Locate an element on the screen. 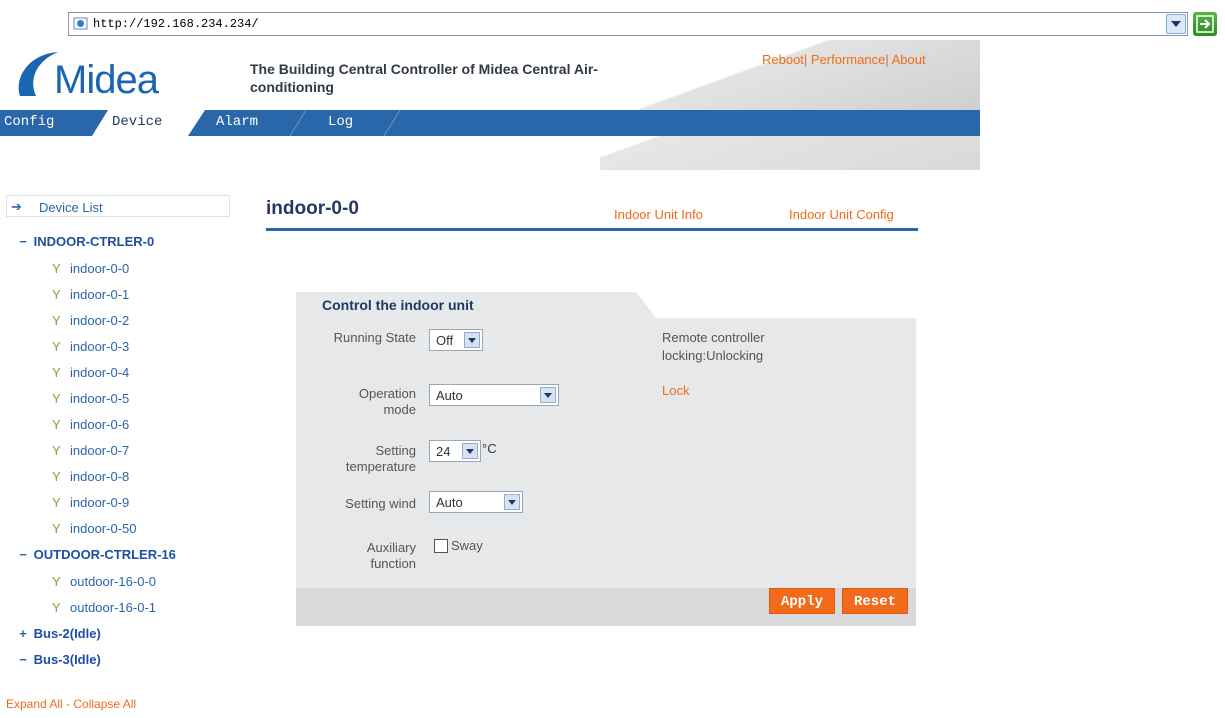 The height and width of the screenshot is (718, 1225). operation-mode-select: Auto is located at coordinates (494, 395).